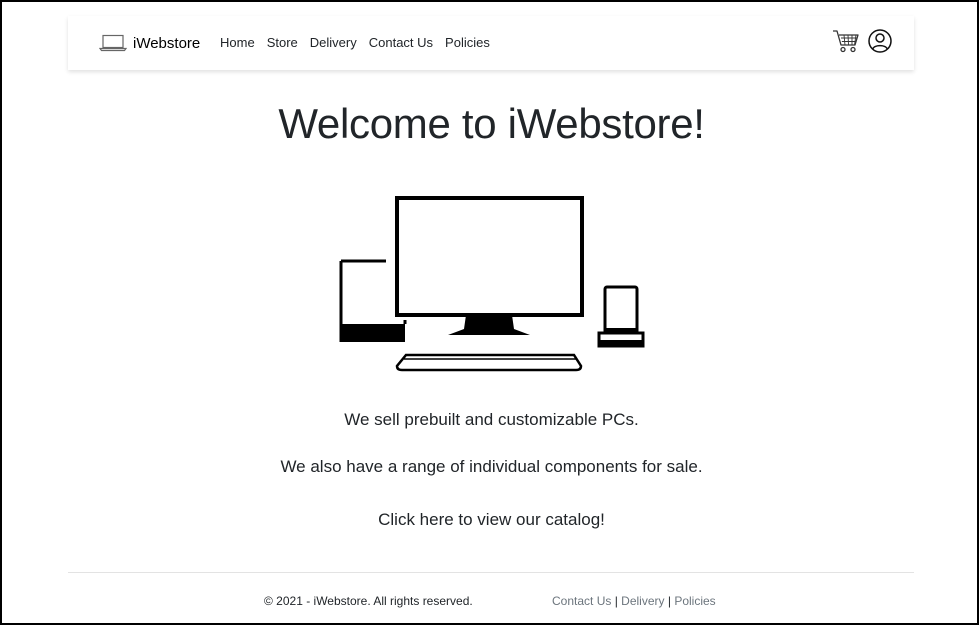 Image resolution: width=979 pixels, height=625 pixels. What do you see at coordinates (491, 419) in the screenshot?
I see `intro-text-pcs: We sell prebuilt and customizable PCs.` at bounding box center [491, 419].